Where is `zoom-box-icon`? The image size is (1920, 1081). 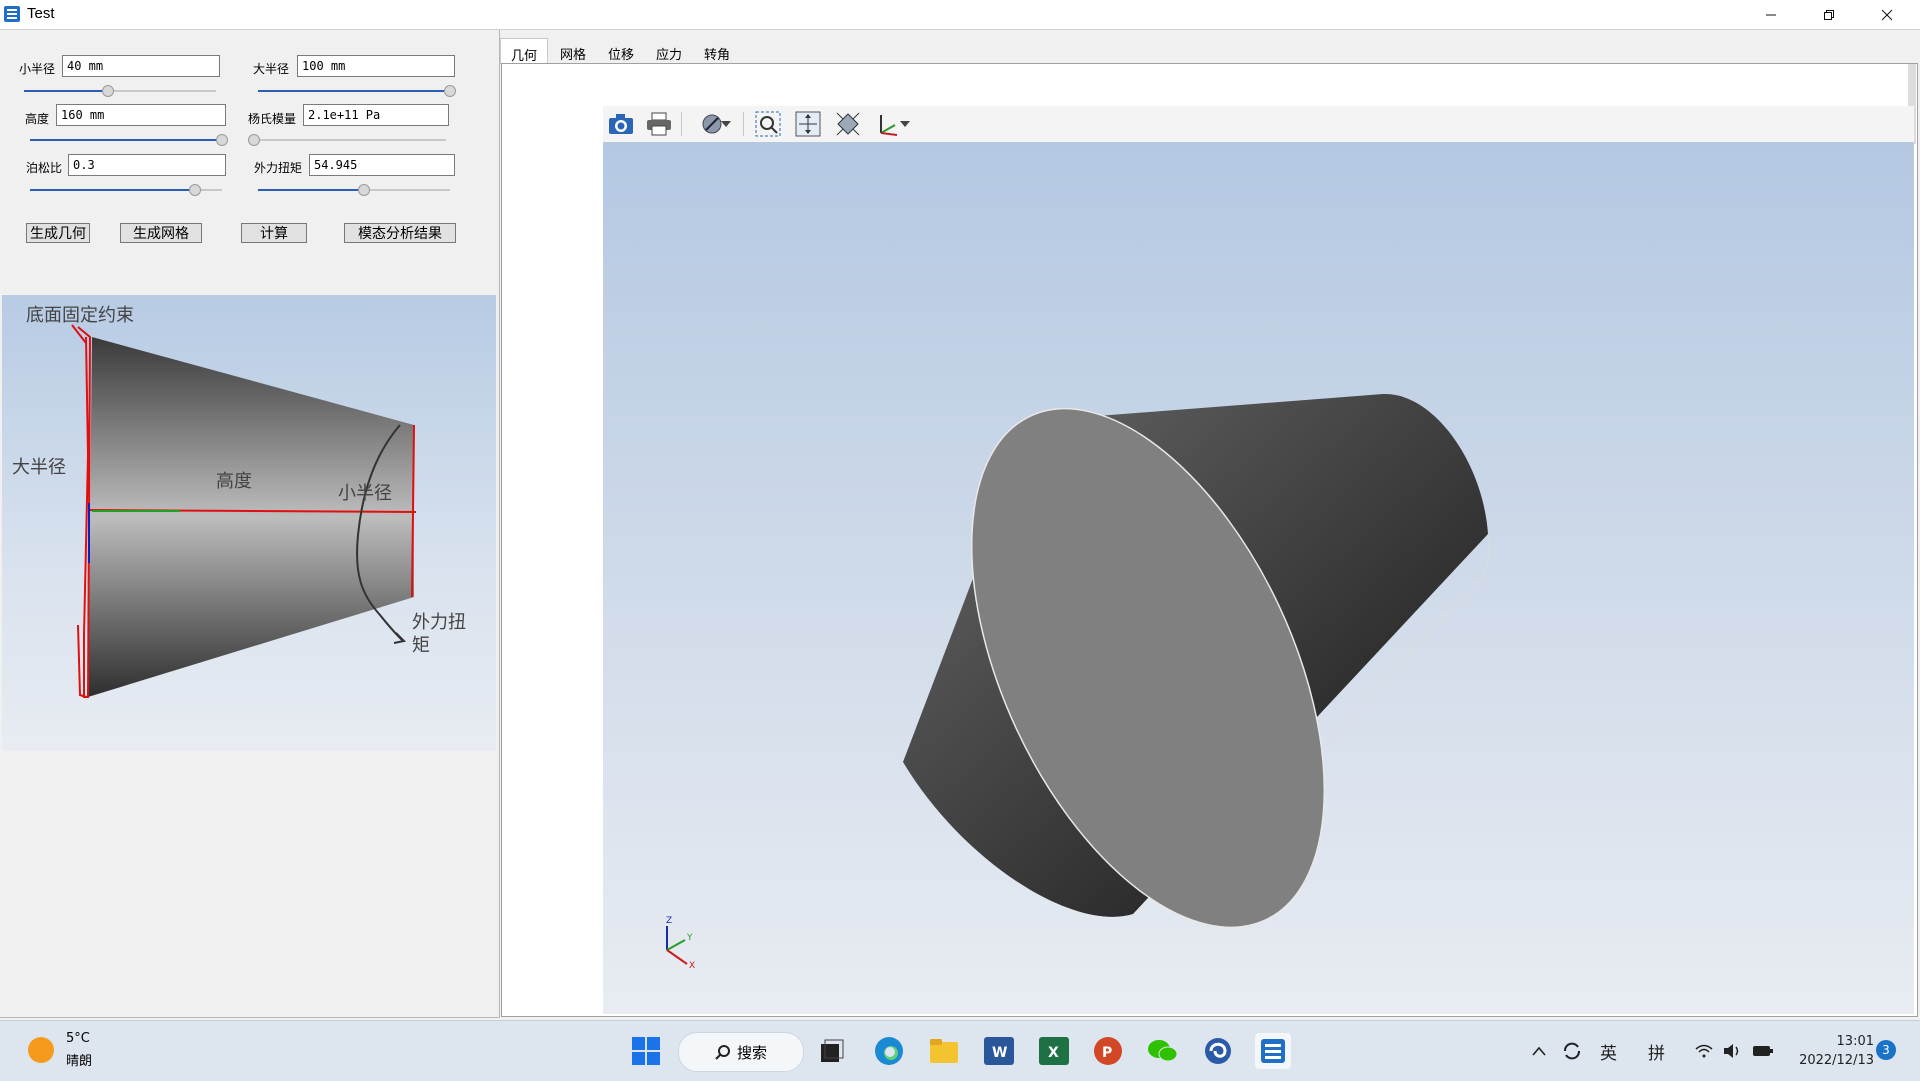 zoom-box-icon is located at coordinates (768, 124).